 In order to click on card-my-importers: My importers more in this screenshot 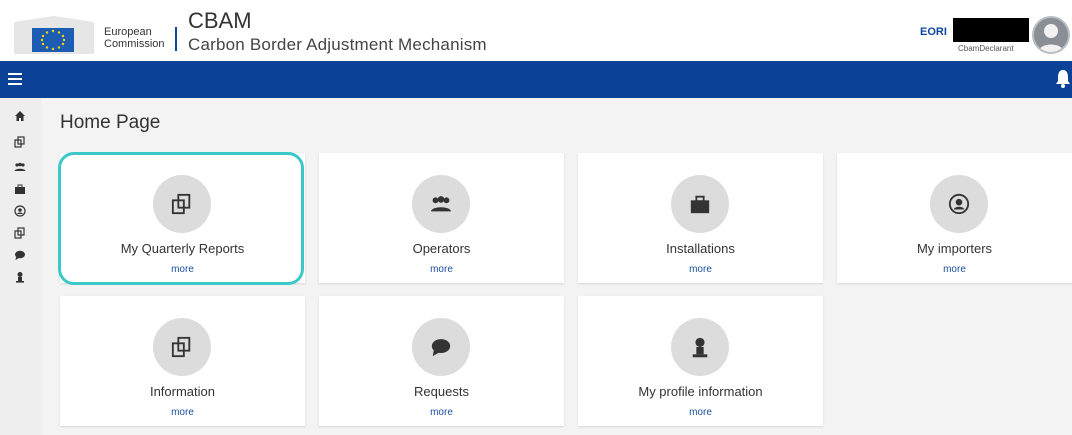, I will do `click(954, 218)`.